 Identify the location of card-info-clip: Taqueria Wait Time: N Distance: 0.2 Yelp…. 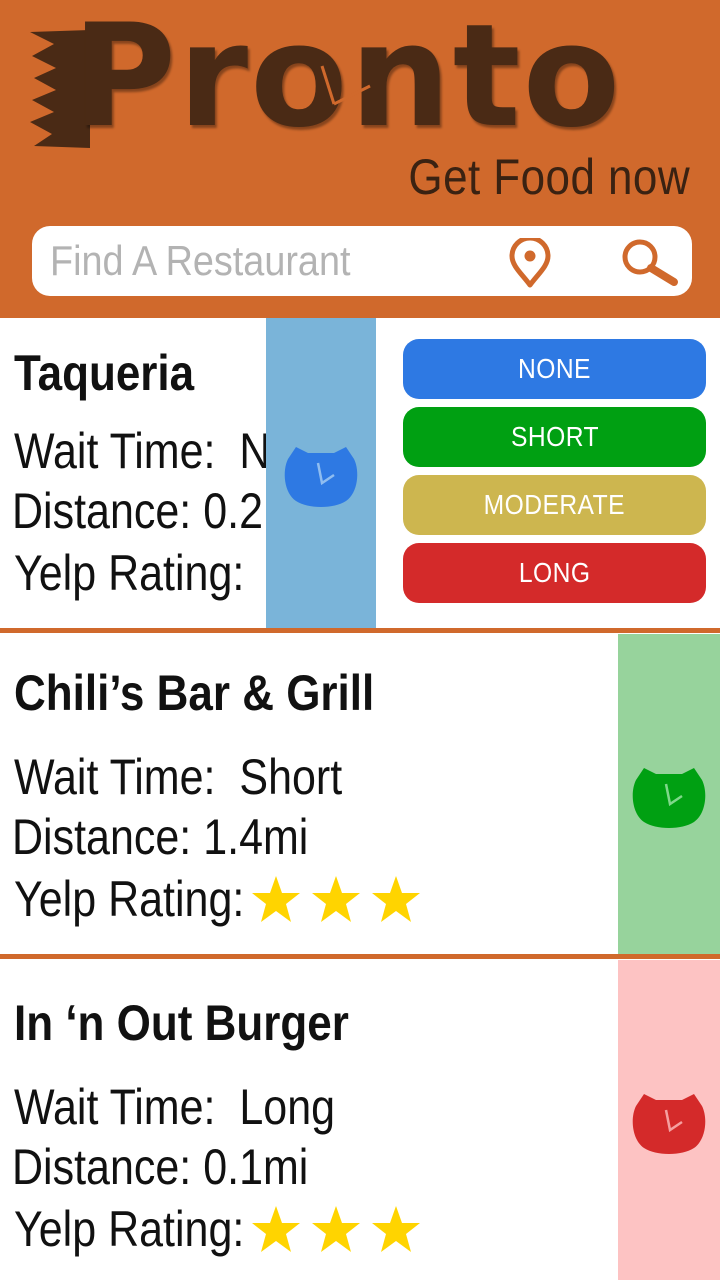
(133, 473).